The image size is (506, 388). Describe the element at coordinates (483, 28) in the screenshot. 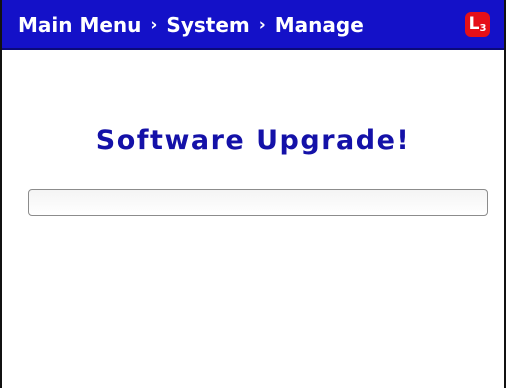

I see `logo-digit: 3` at that location.